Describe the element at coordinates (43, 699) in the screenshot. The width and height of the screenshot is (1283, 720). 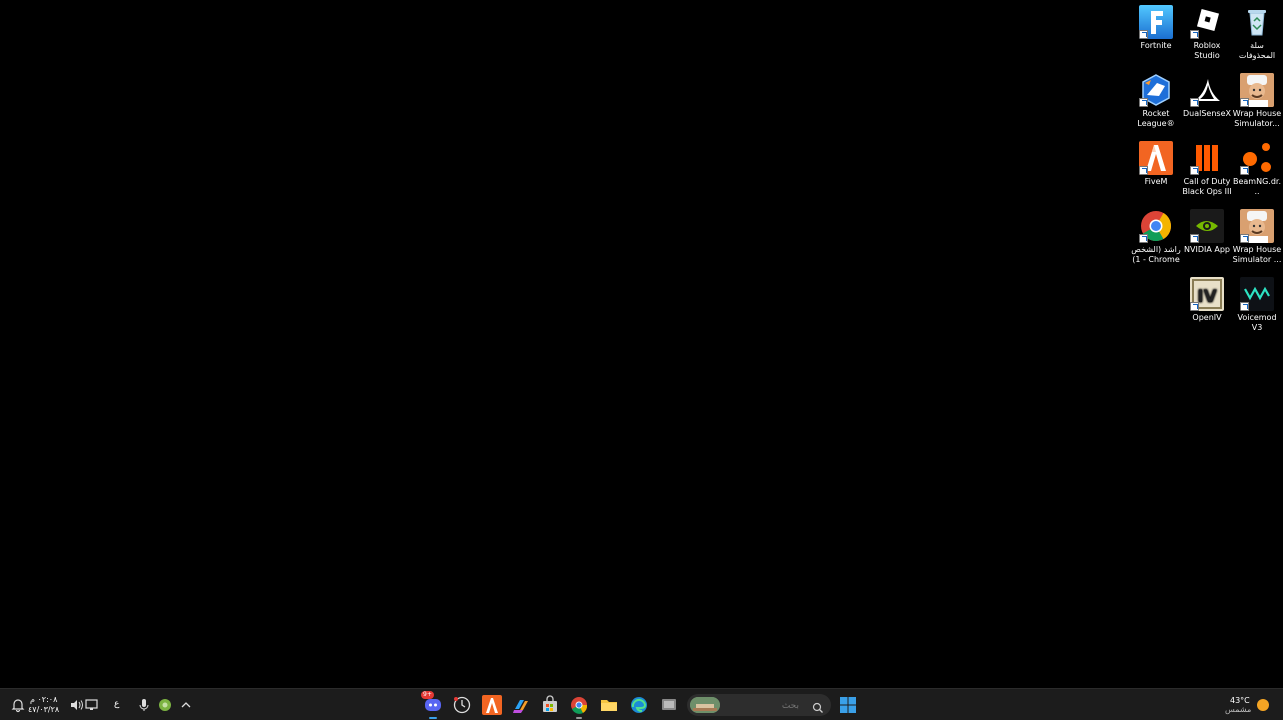
I see `clock-time: ٠٢:٠٨ م` at that location.